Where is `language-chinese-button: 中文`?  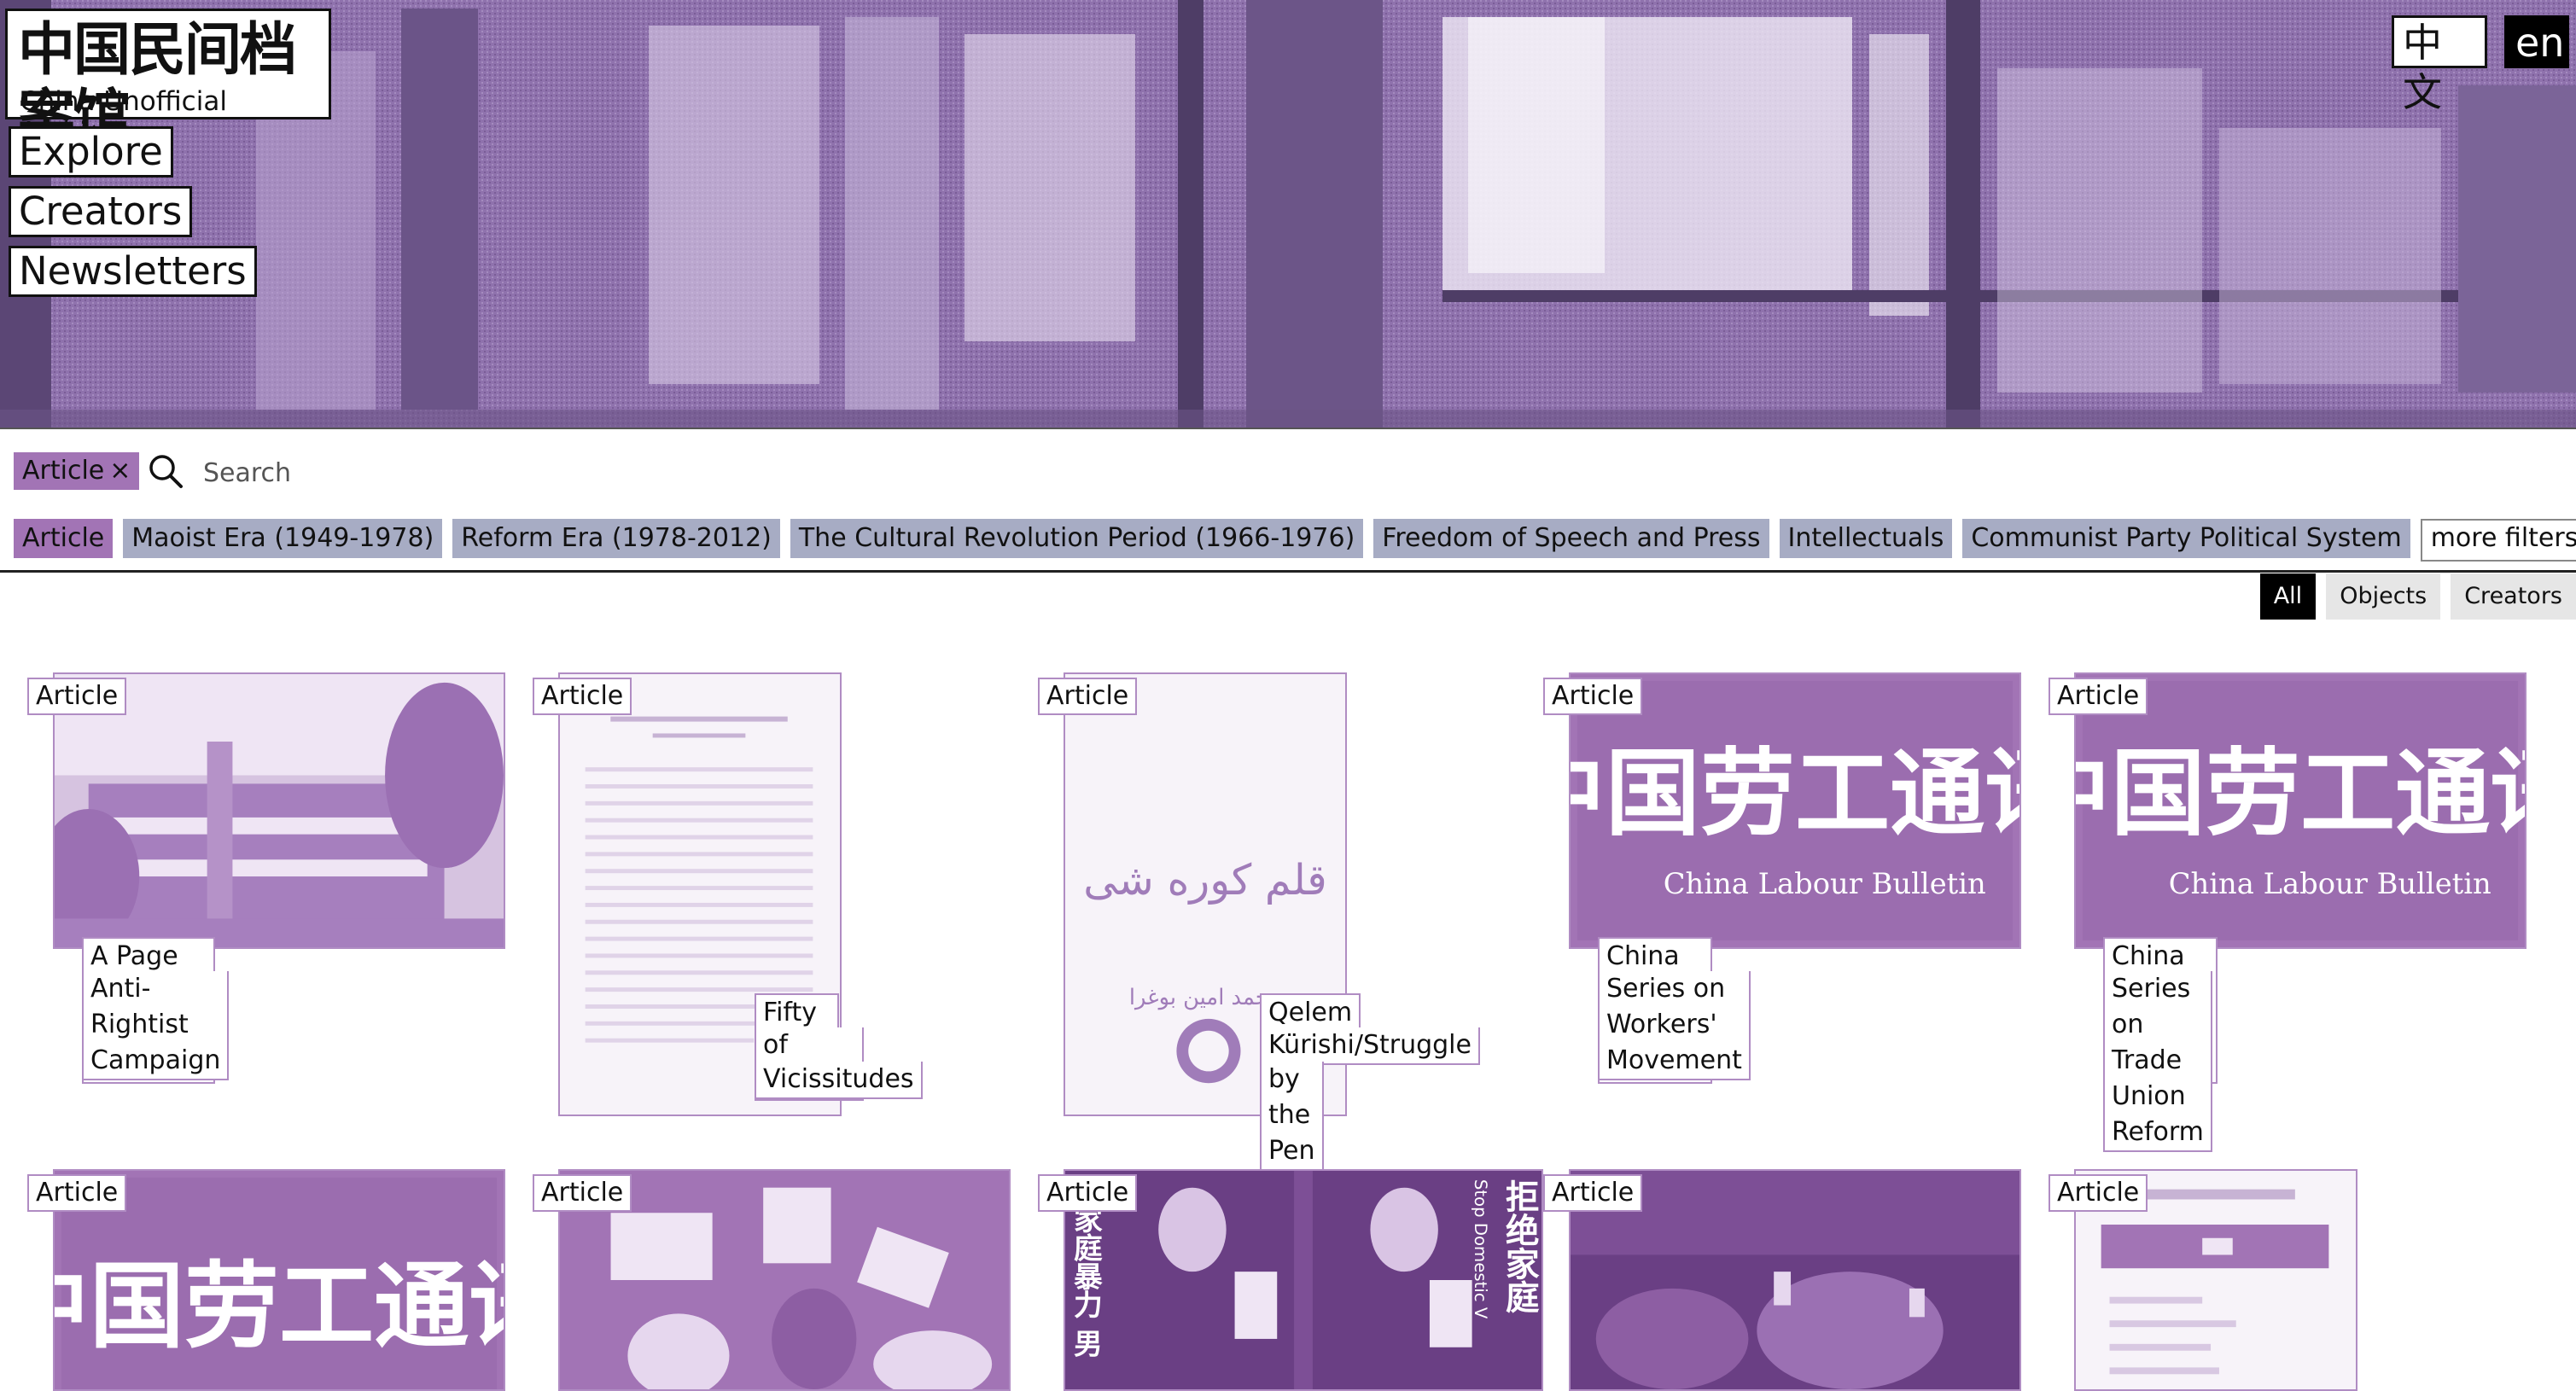 language-chinese-button: 中文 is located at coordinates (2439, 65).